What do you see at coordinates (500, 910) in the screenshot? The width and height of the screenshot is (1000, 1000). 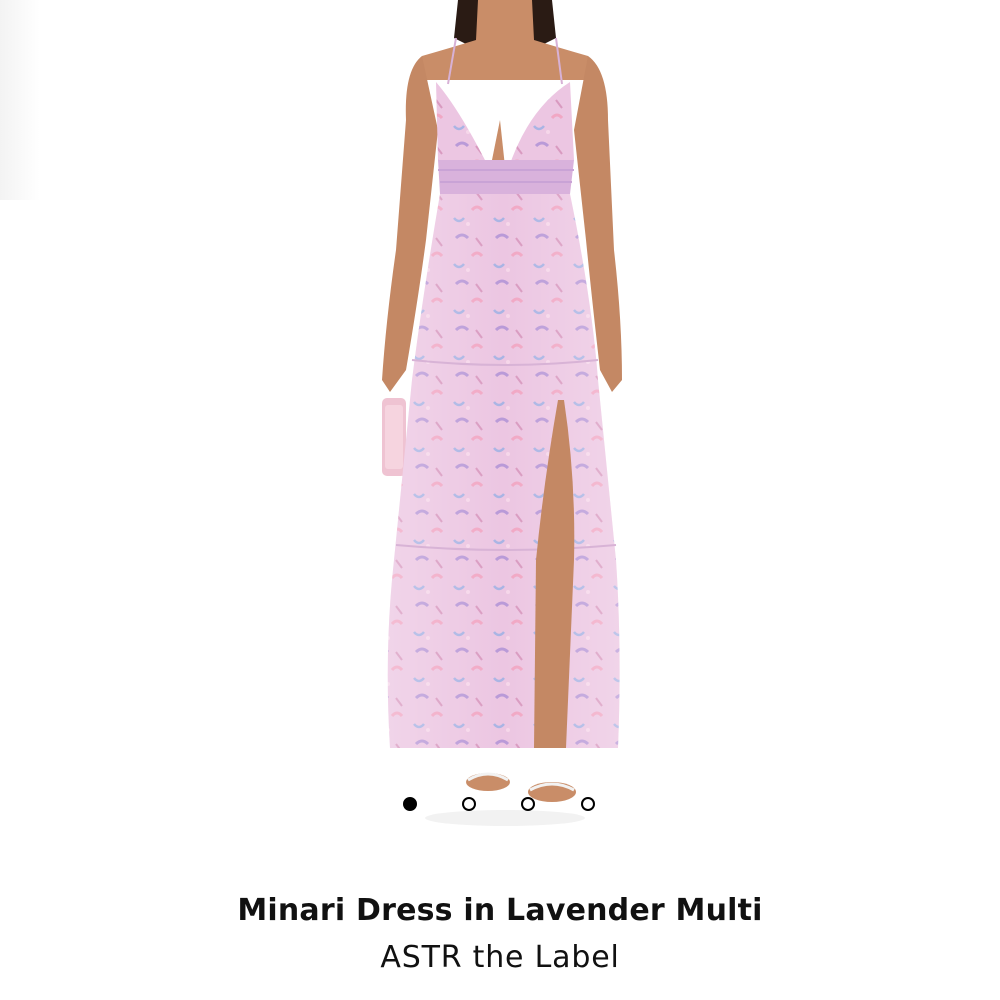 I see `product-title: Minari Dress in Lavender Multi` at bounding box center [500, 910].